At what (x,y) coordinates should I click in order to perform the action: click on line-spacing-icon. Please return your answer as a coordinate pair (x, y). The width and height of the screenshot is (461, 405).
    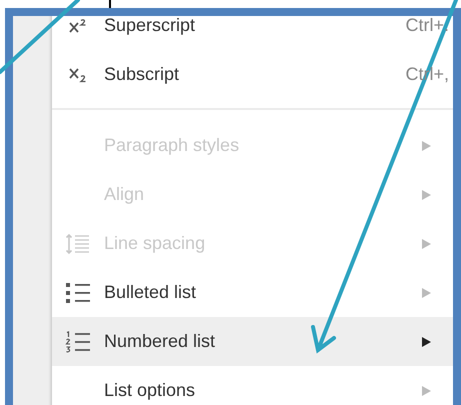
    Looking at the image, I should click on (78, 243).